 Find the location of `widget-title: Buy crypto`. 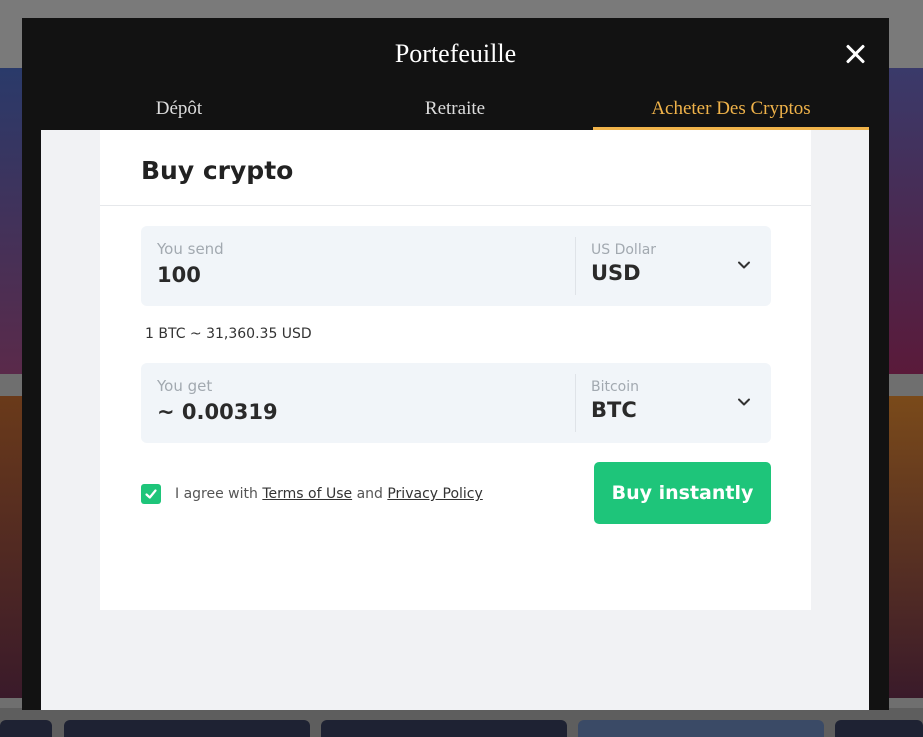

widget-title: Buy crypto is located at coordinates (217, 170).